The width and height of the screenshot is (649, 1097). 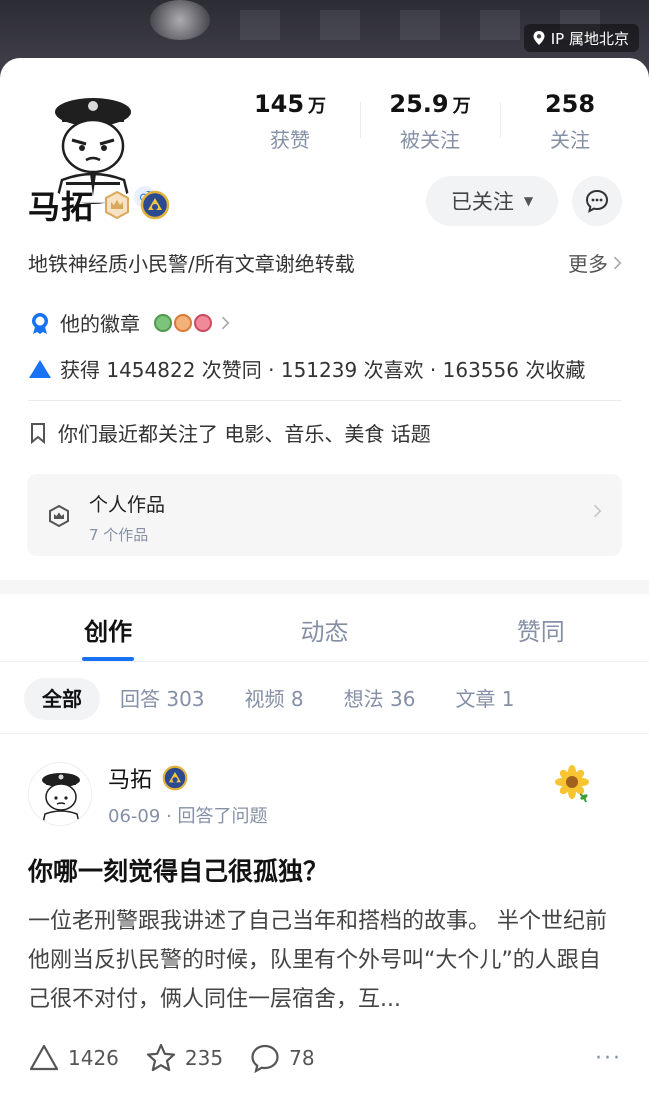 I want to click on star-icon, so click(x=161, y=1057).